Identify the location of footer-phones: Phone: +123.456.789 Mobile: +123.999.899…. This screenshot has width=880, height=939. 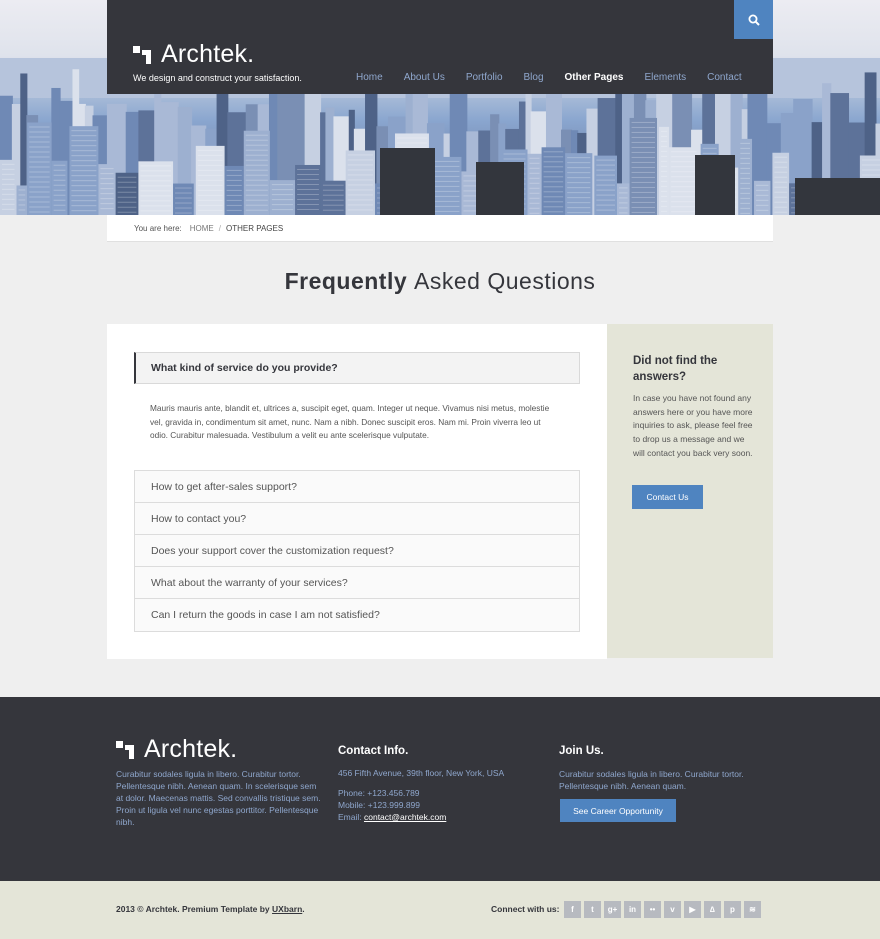
(392, 805).